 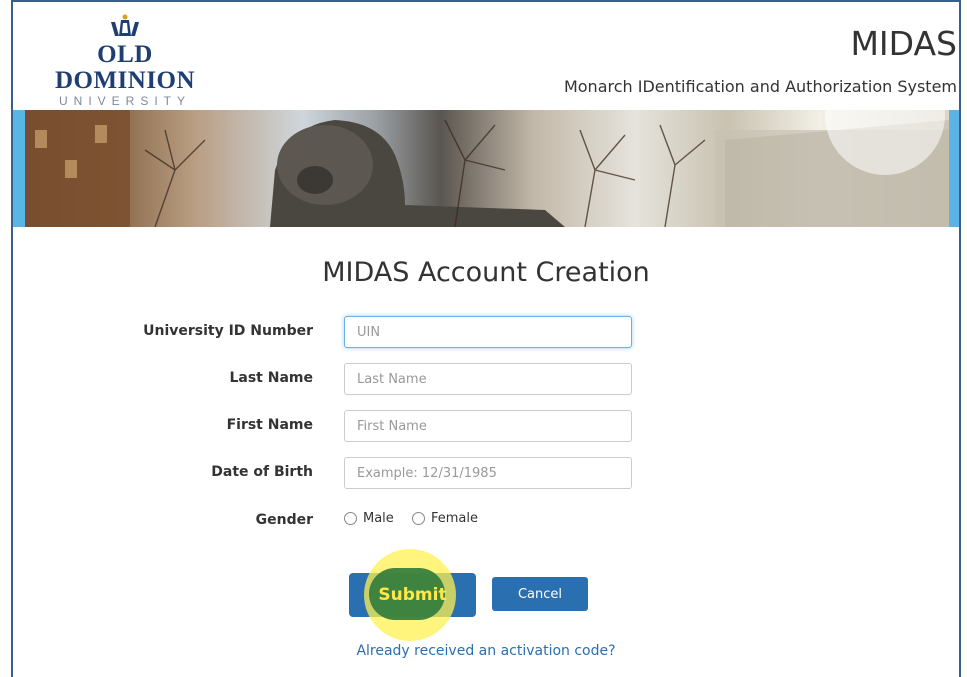 What do you see at coordinates (284, 520) in the screenshot?
I see `gender-label: Gender` at bounding box center [284, 520].